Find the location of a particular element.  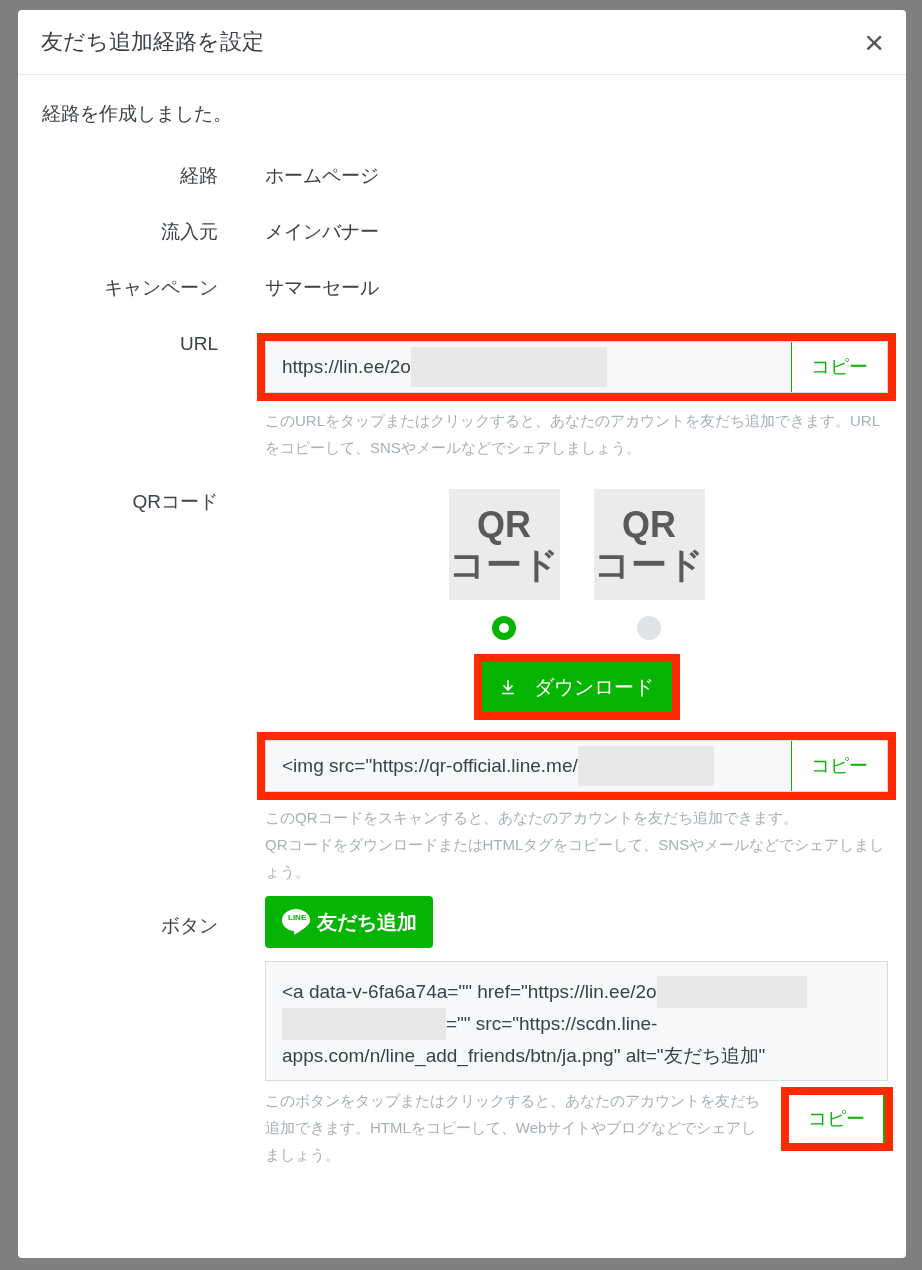

help-text: このURLをタップまたはクリックすると、あなたのアカウントを友だち追加できます。URLをコピーして、SNSやメールなどでシェアしましょう。 is located at coordinates (573, 434).